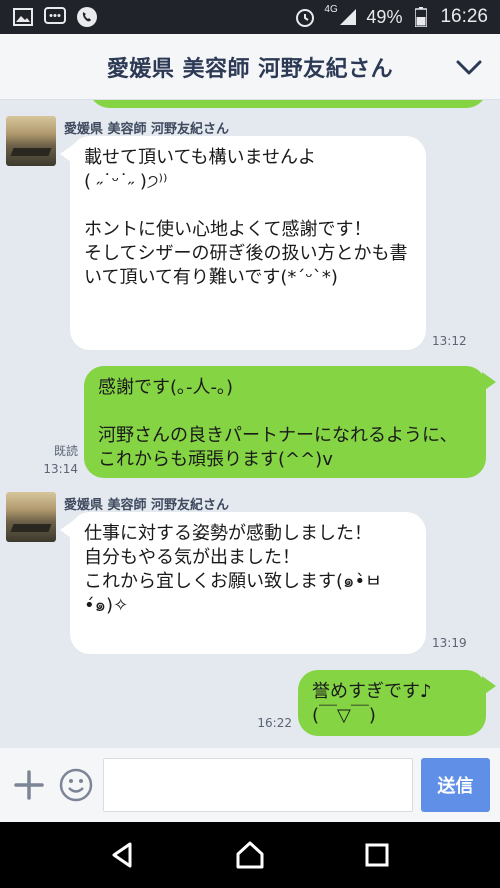 The height and width of the screenshot is (888, 500). What do you see at coordinates (464, 16) in the screenshot?
I see `clock: 16:26` at bounding box center [464, 16].